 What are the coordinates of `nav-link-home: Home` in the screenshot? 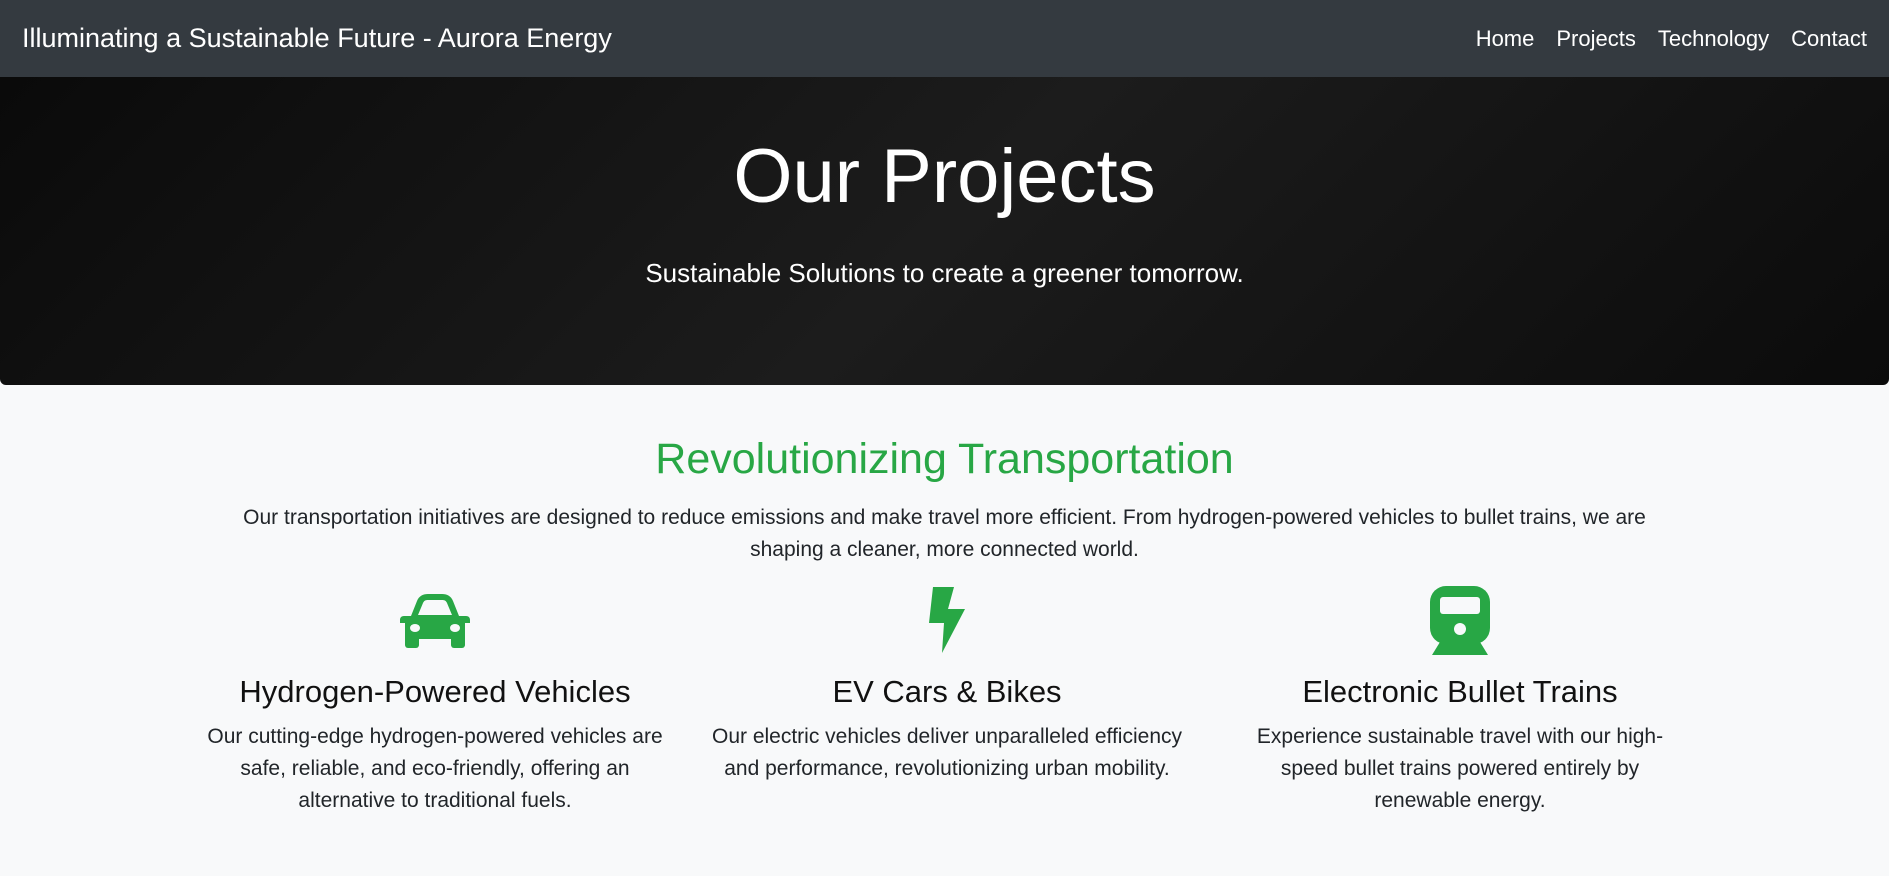 It's located at (1505, 39).